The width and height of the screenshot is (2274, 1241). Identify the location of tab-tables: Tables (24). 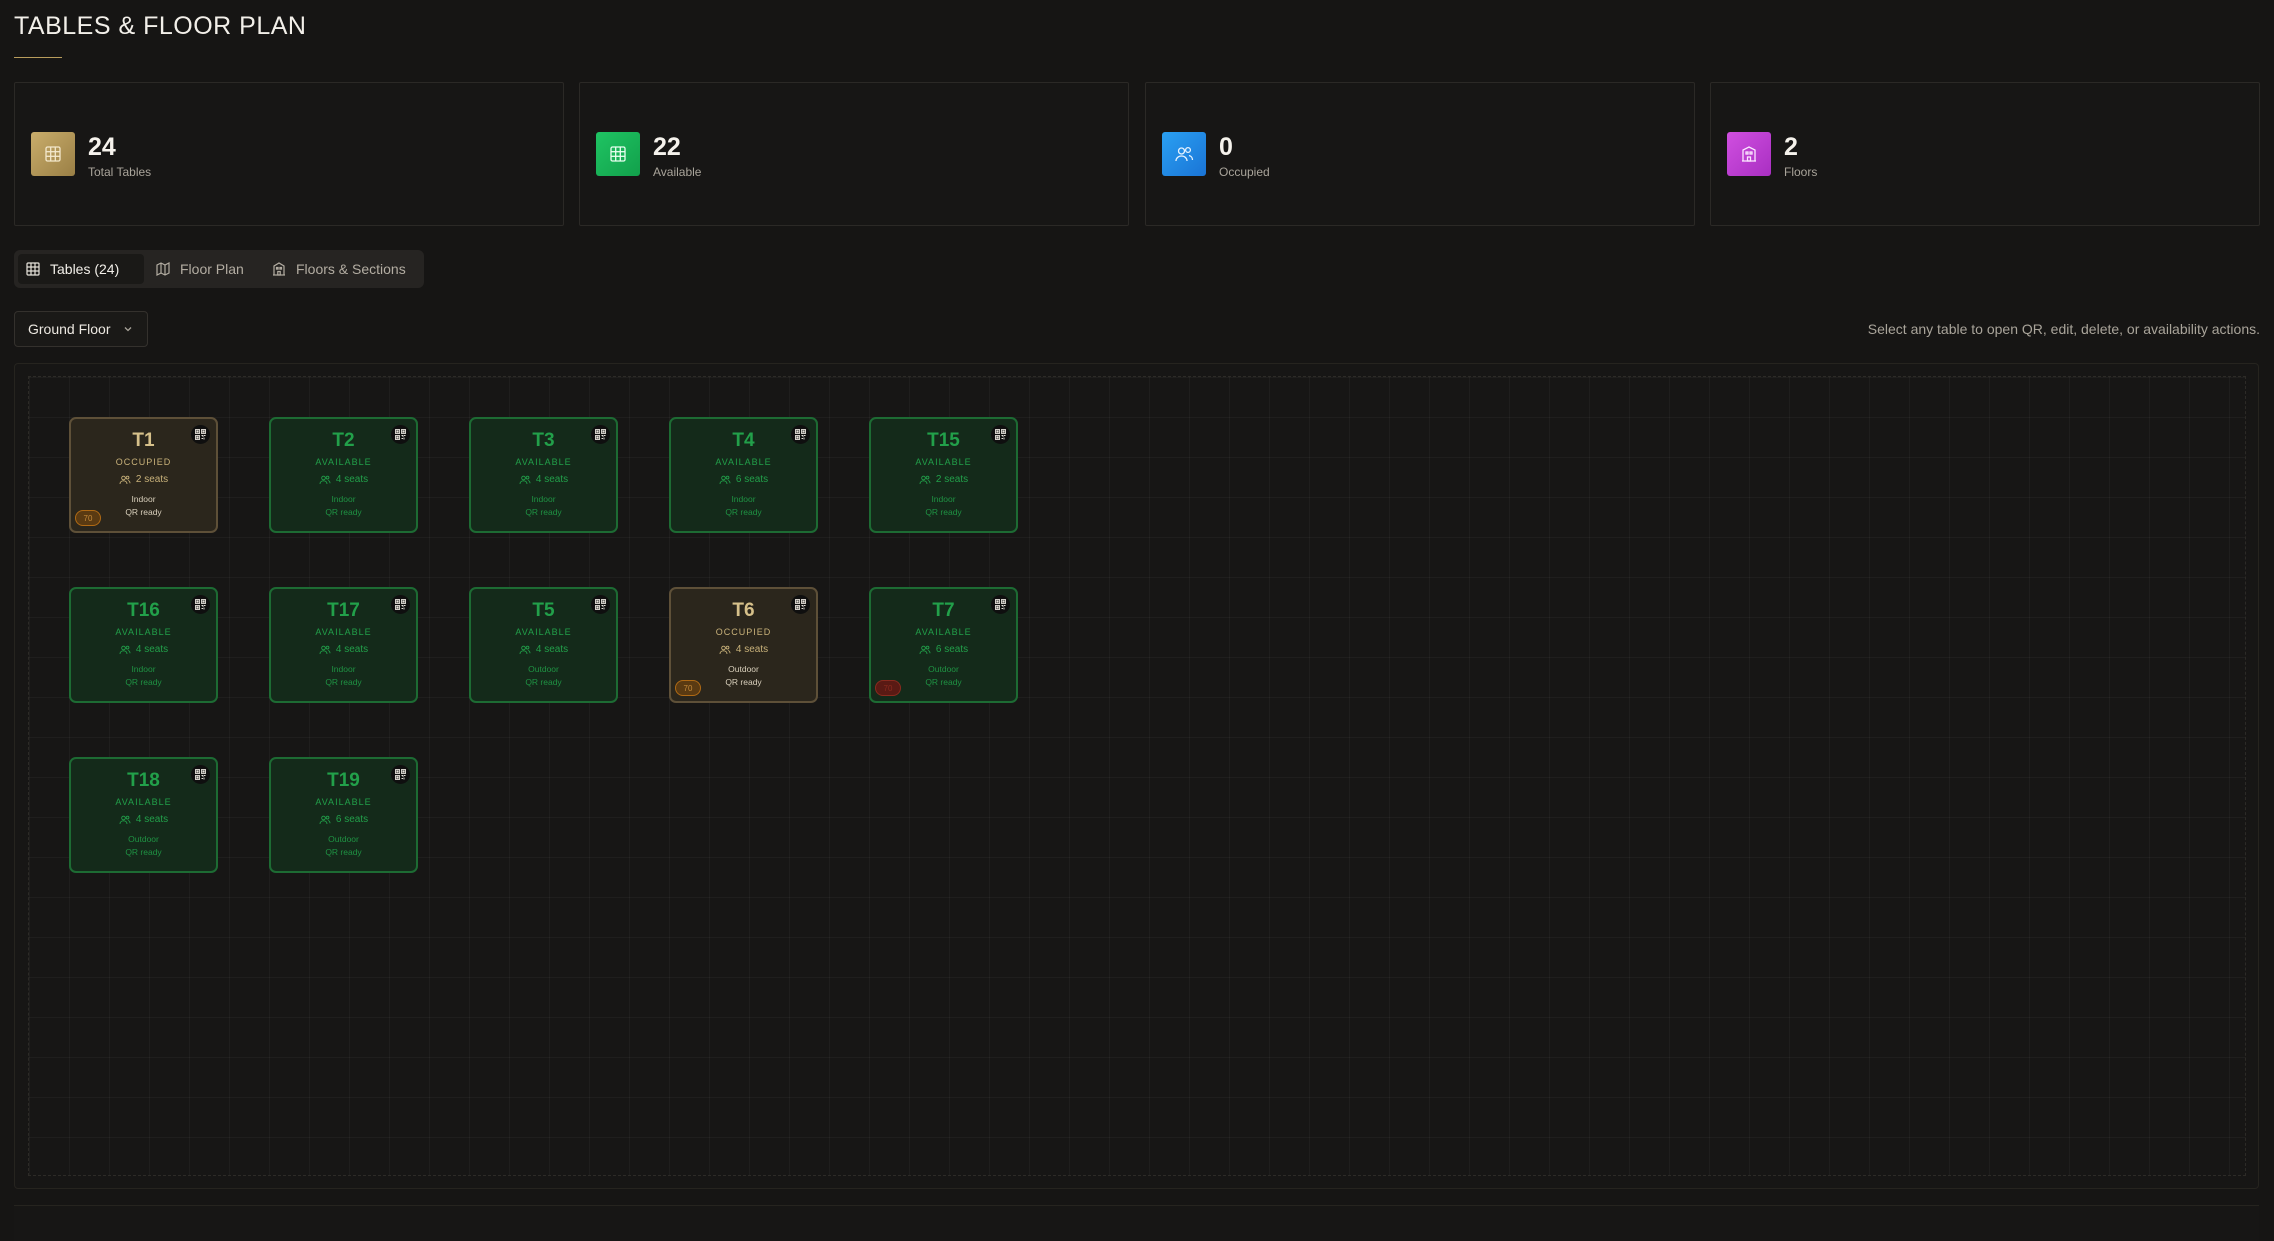
(81, 269).